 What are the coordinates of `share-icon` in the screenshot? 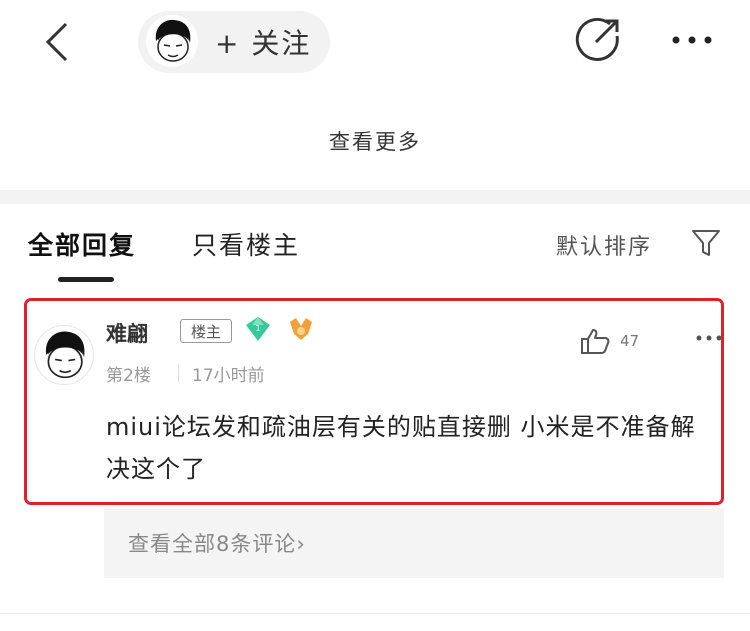 It's located at (599, 39).